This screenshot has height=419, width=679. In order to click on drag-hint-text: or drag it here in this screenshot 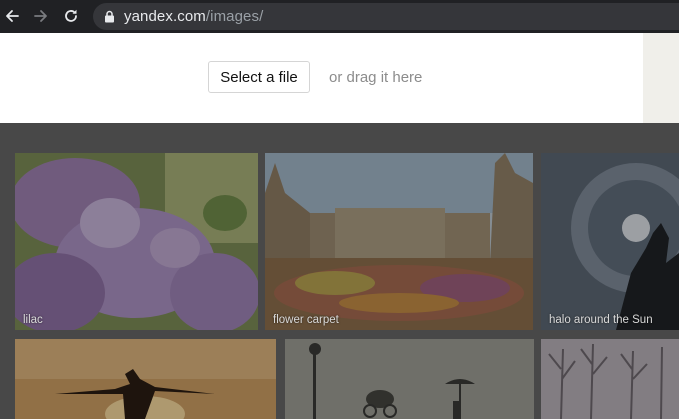, I will do `click(376, 77)`.